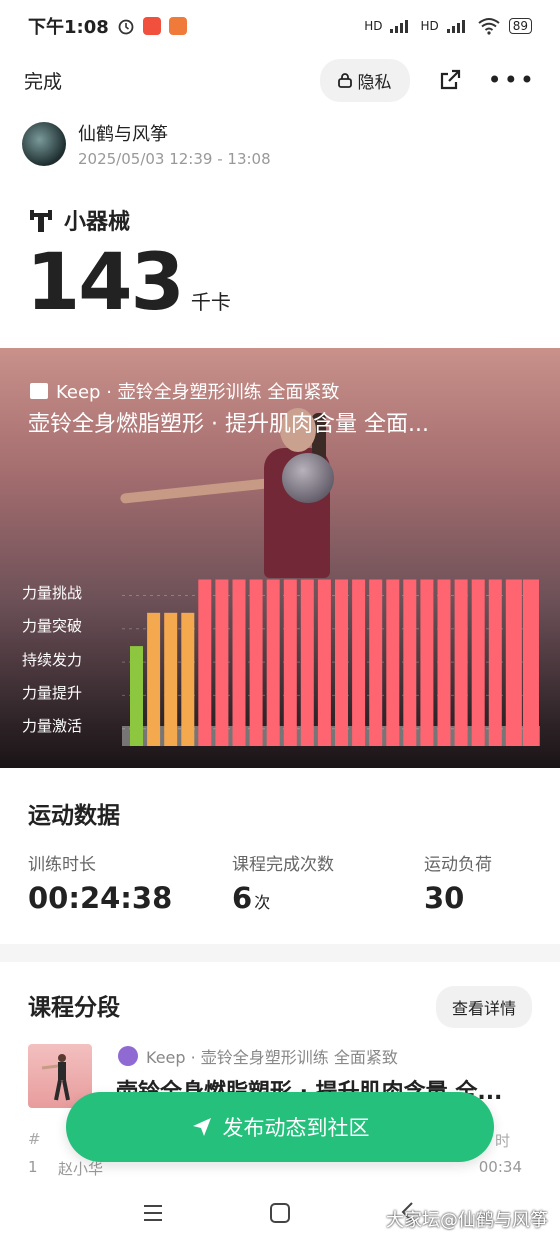 The width and height of the screenshot is (560, 1244). Describe the element at coordinates (62, 865) in the screenshot. I see `stat-label: 训练时长` at that location.